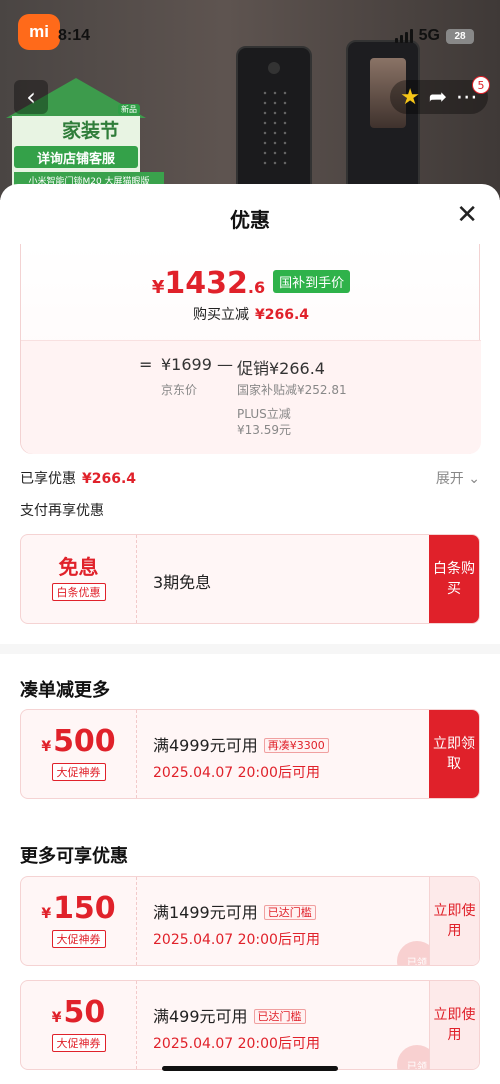 This screenshot has height=1084, width=500. What do you see at coordinates (76, 157) in the screenshot?
I see `customer-service-banner: 详询店铺客服` at bounding box center [76, 157].